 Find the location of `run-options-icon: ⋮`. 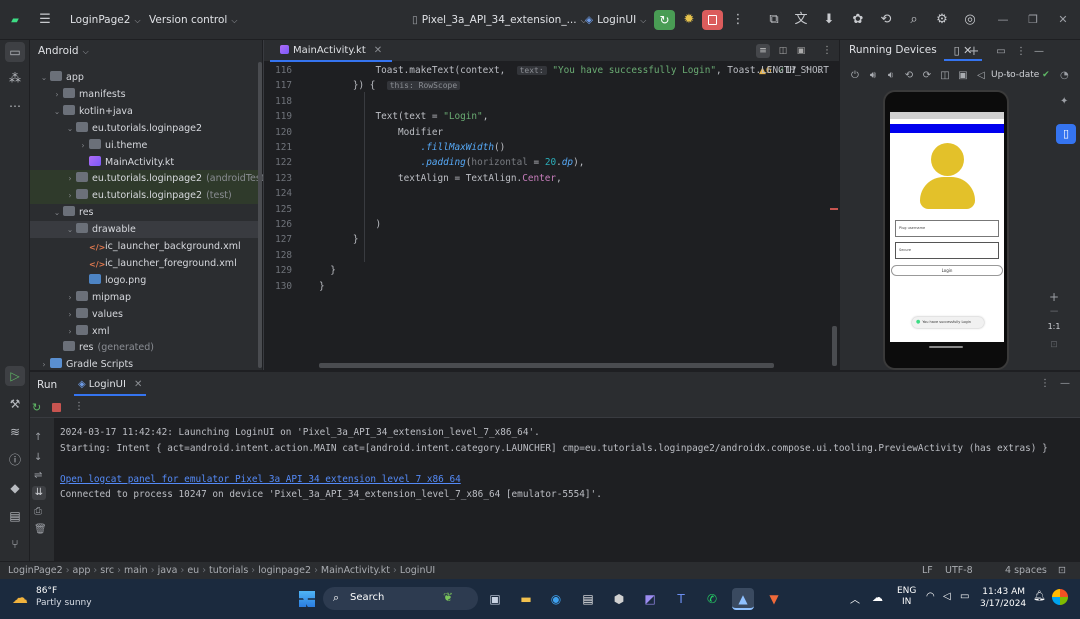

run-options-icon: ⋮ is located at coordinates (1045, 383).